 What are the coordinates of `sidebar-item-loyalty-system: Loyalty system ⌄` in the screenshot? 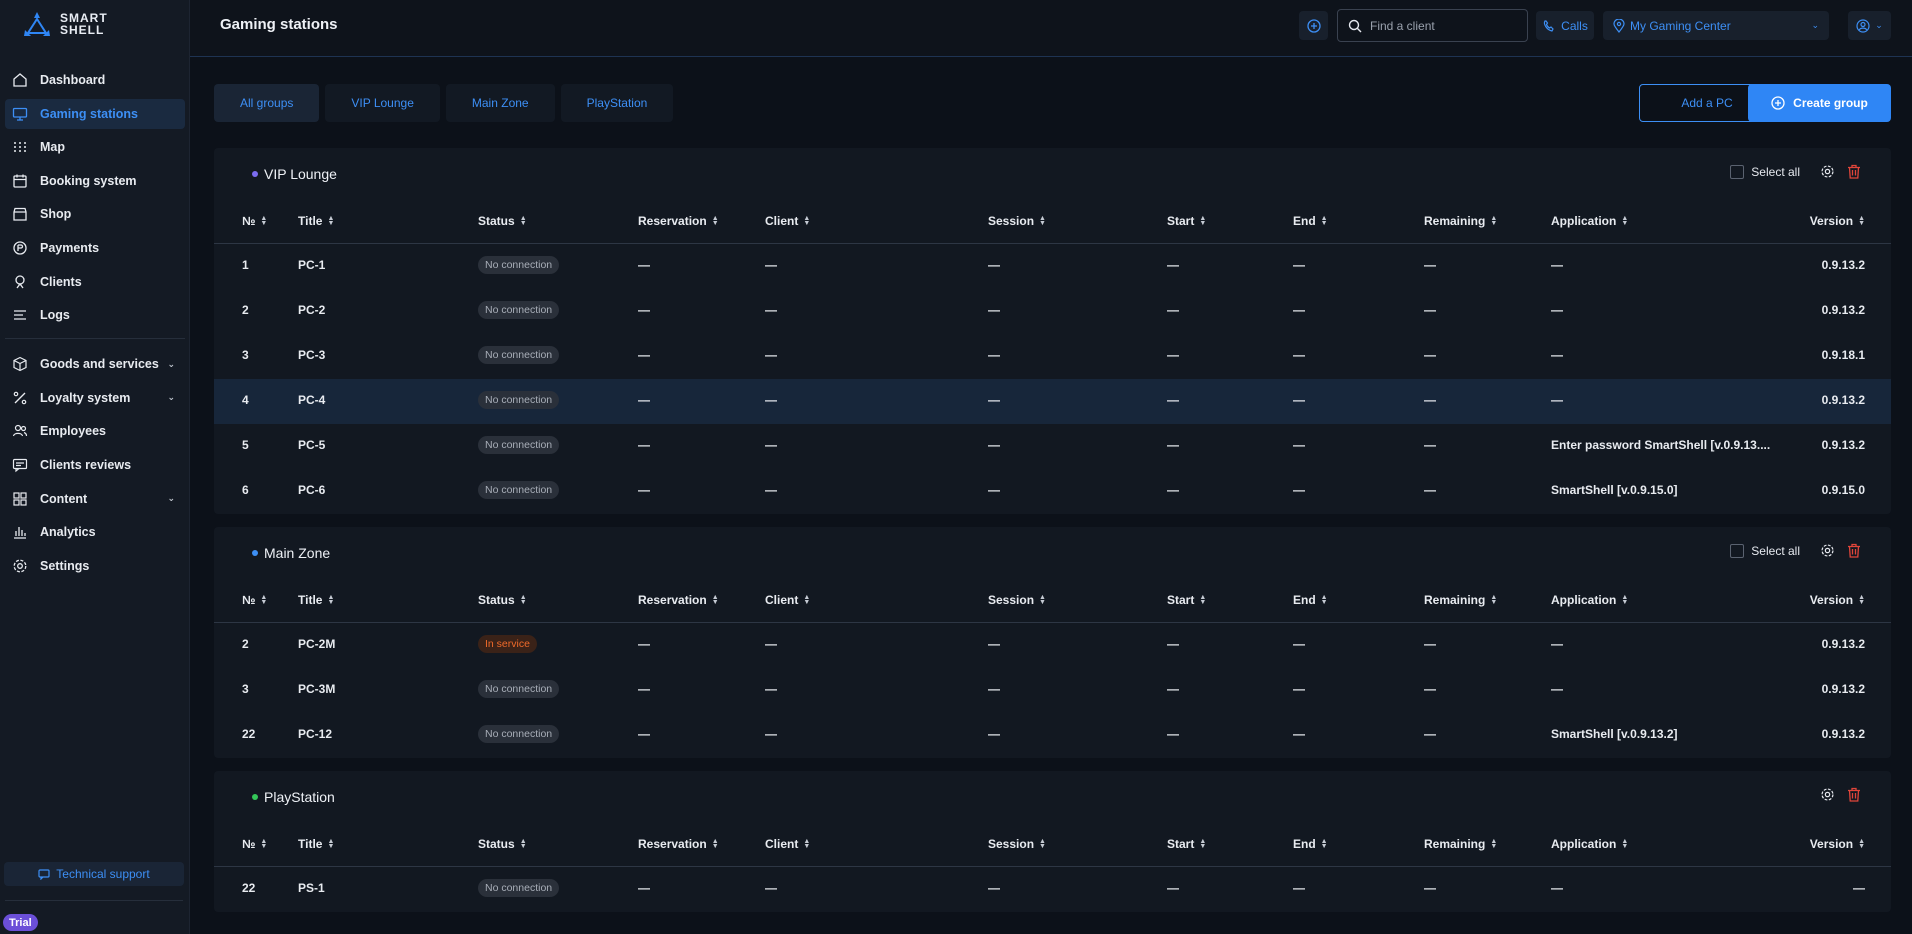 It's located at (95, 398).